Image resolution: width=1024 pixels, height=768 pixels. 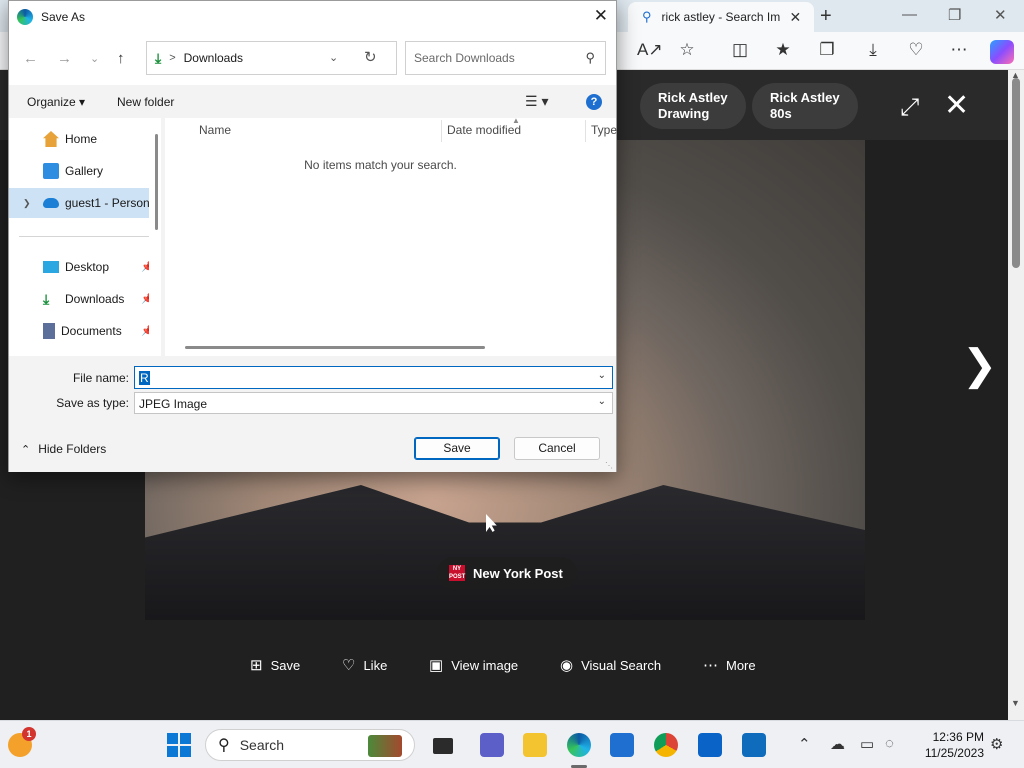 I want to click on new-york-post-logo: NY POST, so click(x=457, y=573).